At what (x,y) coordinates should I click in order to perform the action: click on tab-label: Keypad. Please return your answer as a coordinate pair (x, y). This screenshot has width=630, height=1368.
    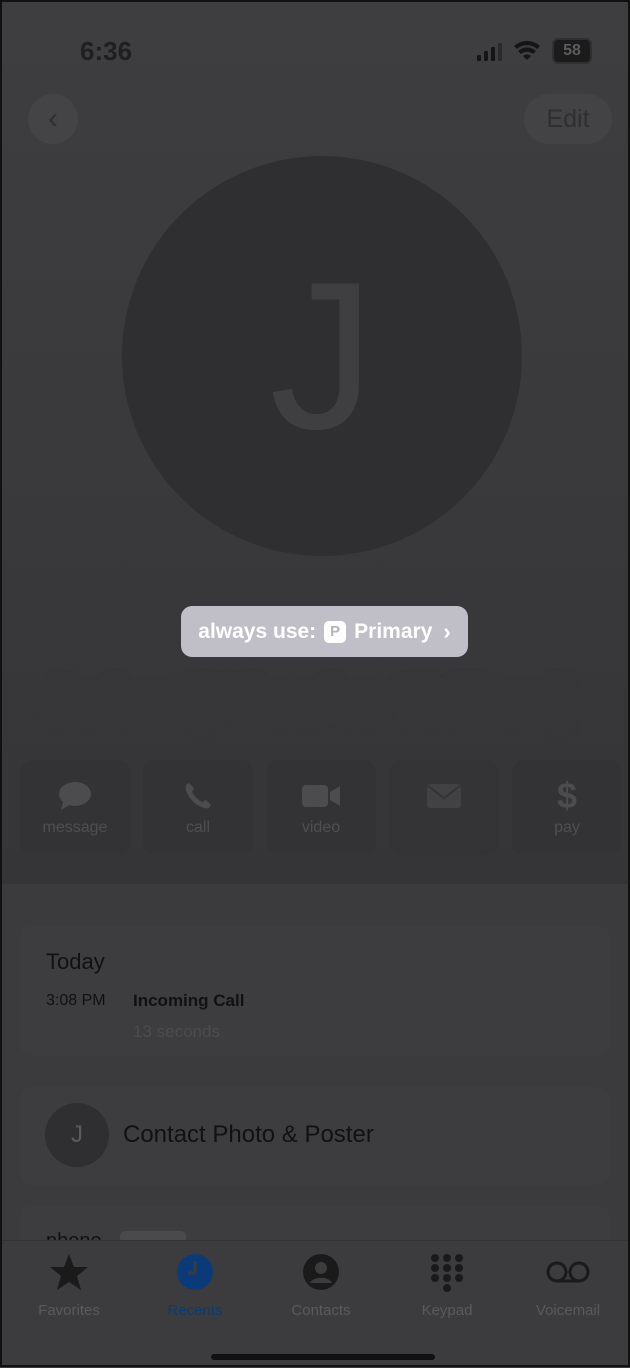
    Looking at the image, I should click on (447, 1310).